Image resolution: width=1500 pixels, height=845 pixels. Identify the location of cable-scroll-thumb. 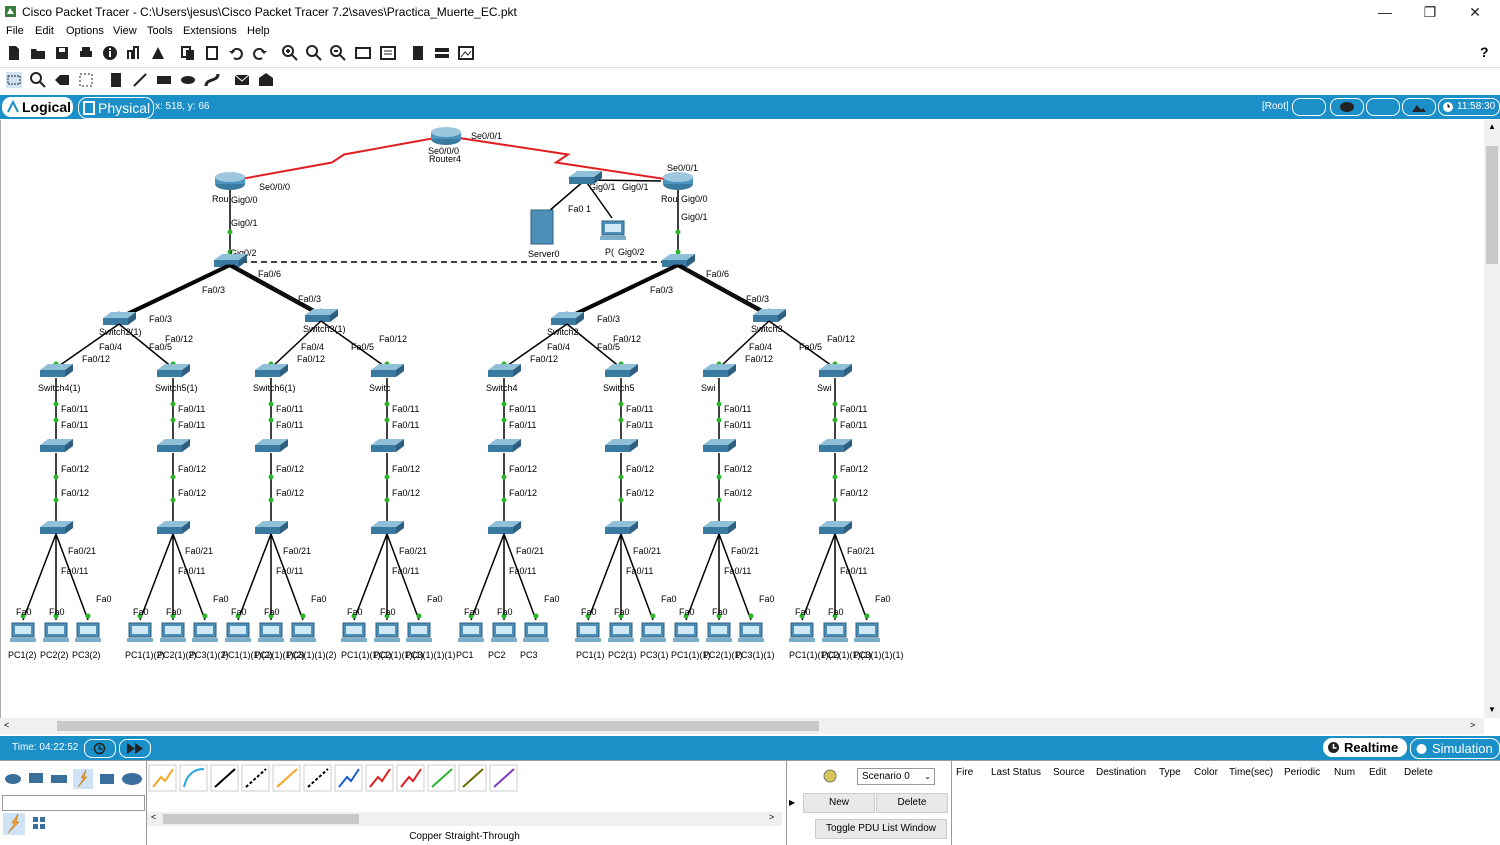
(261, 819).